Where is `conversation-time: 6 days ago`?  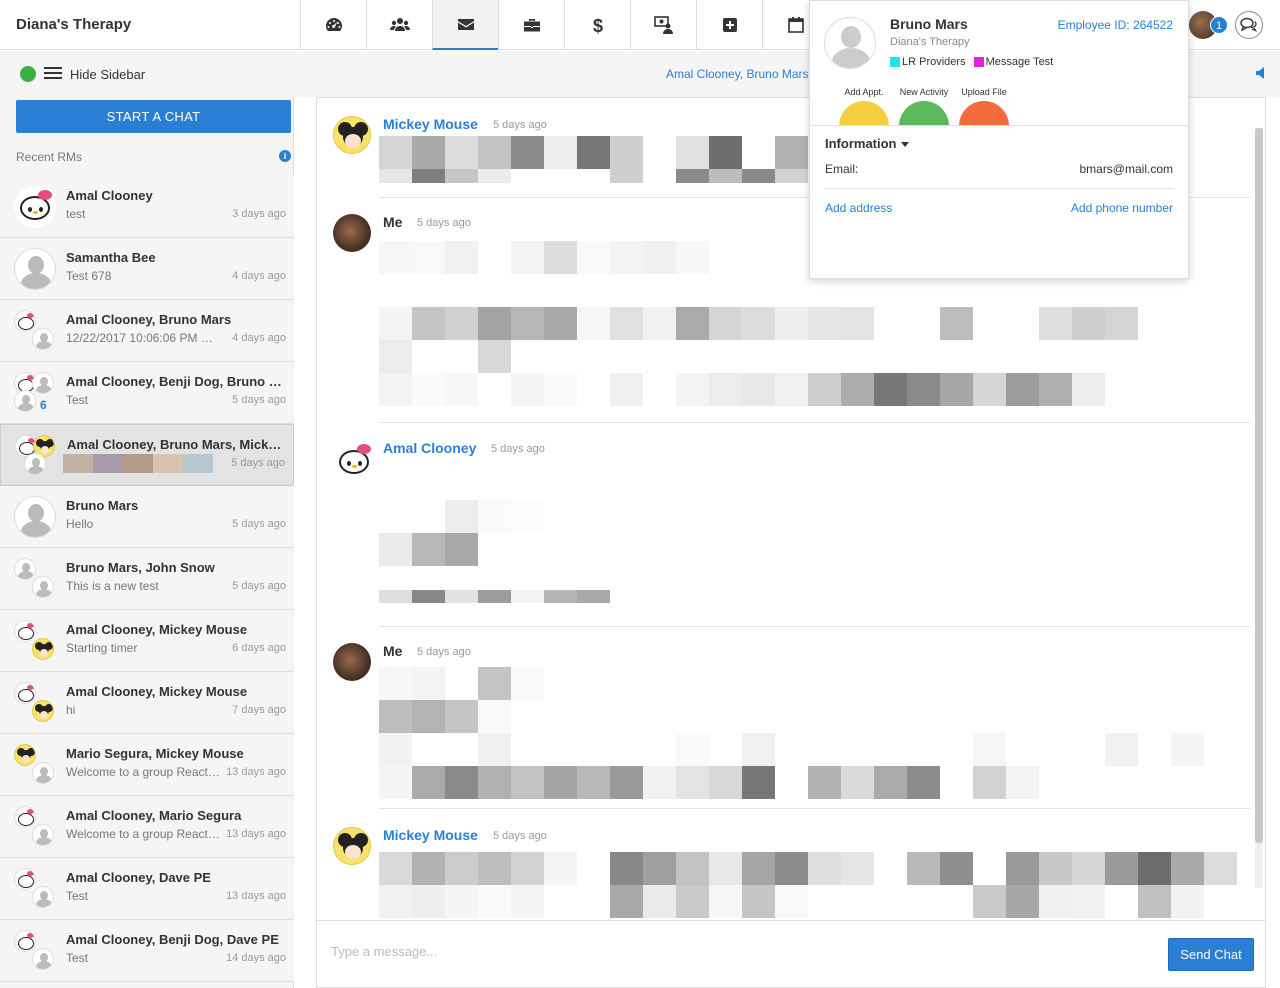
conversation-time: 6 days ago is located at coordinates (259, 648).